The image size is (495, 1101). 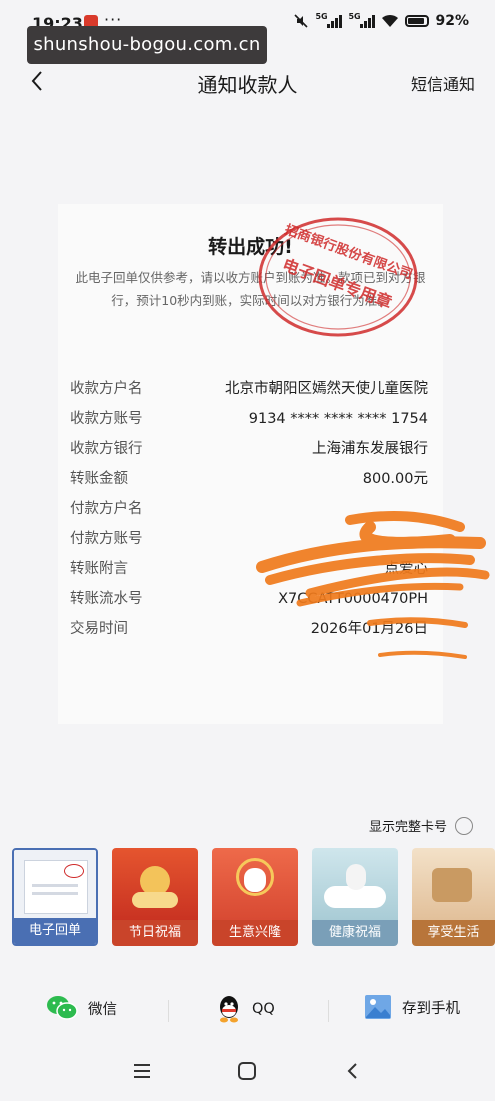 What do you see at coordinates (381, 20) in the screenshot?
I see `status-indicators: 5G 5G 92%` at bounding box center [381, 20].